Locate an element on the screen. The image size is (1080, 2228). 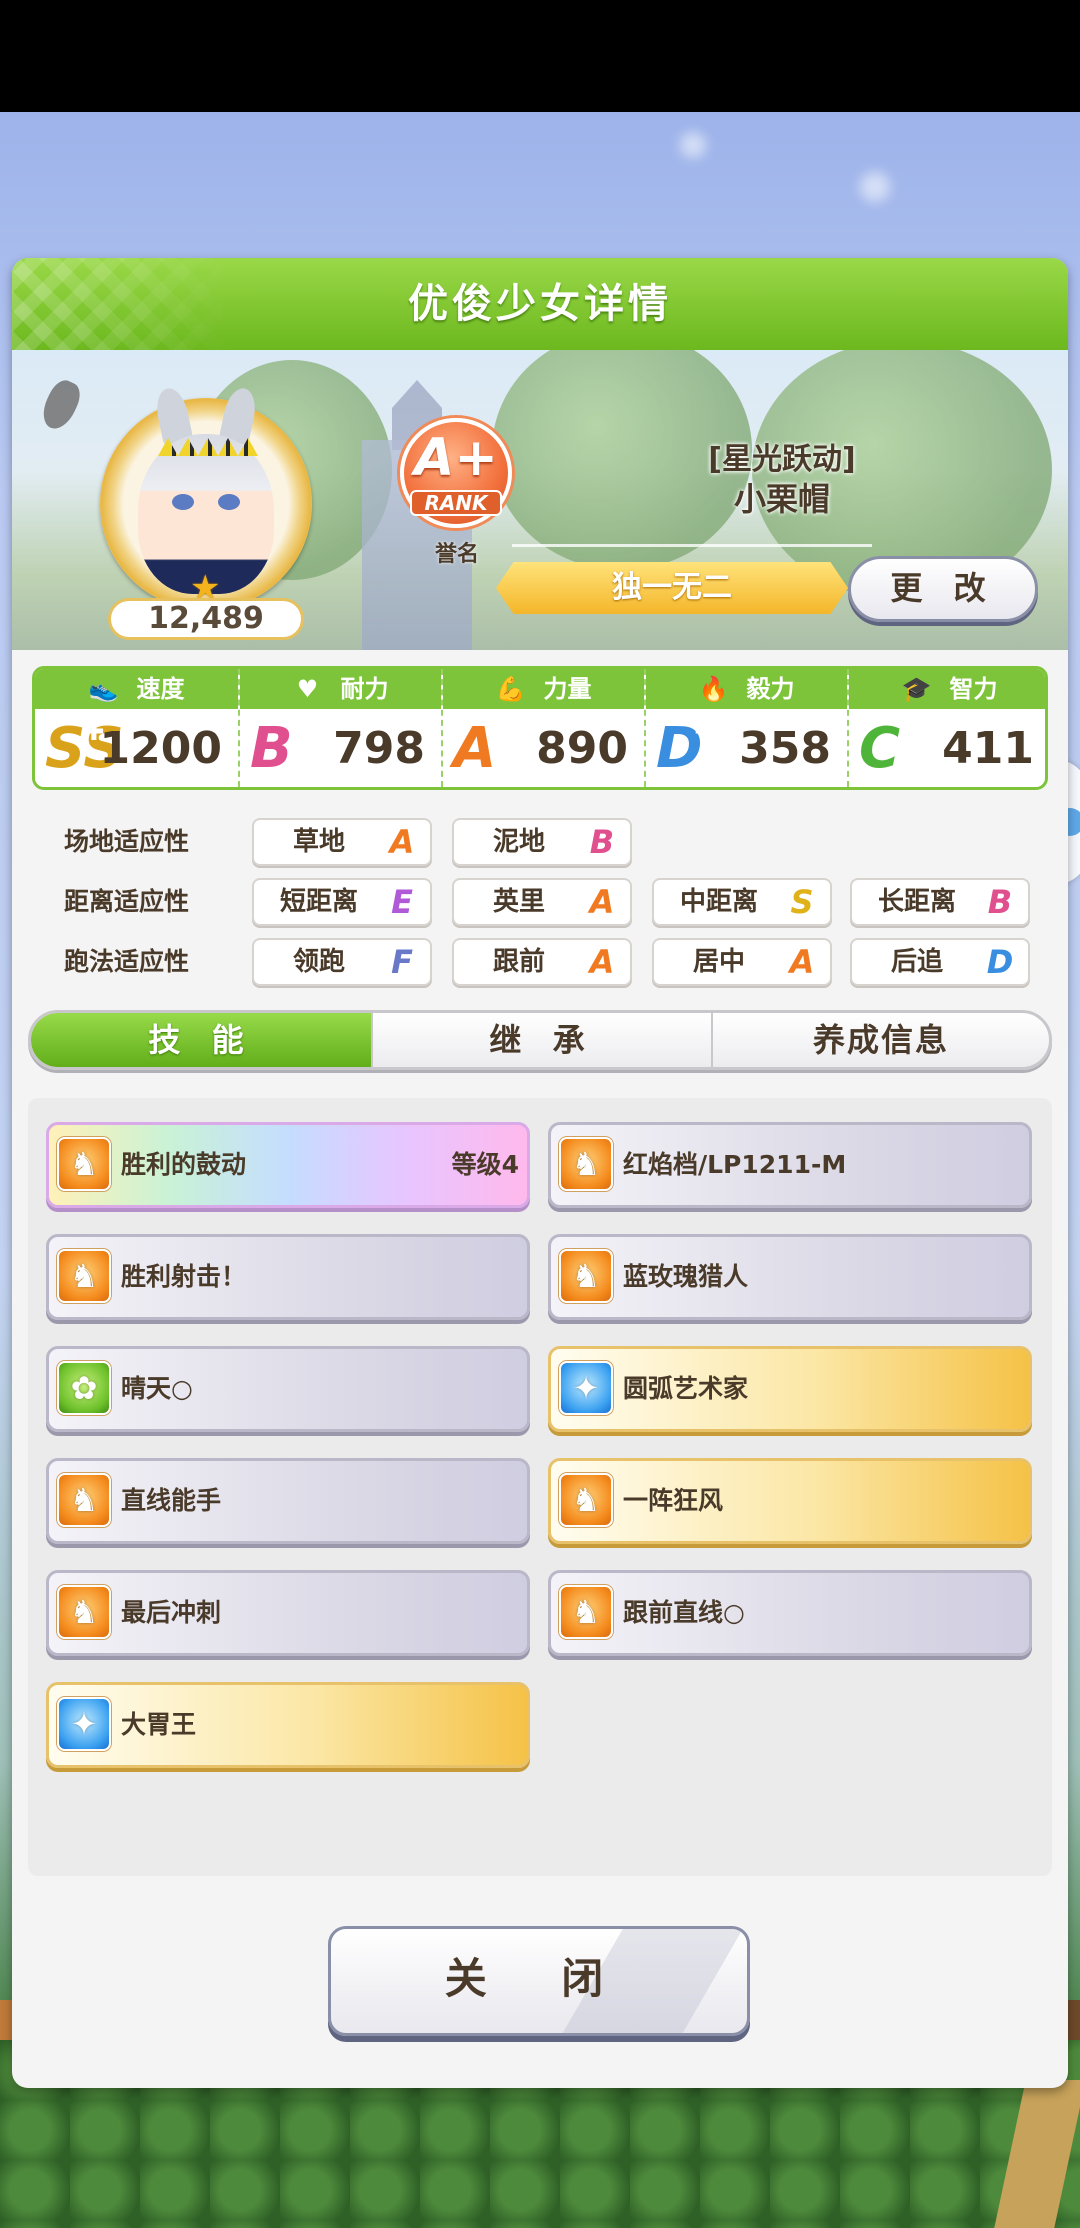
stat-grade: B + is located at coordinates (280, 748).